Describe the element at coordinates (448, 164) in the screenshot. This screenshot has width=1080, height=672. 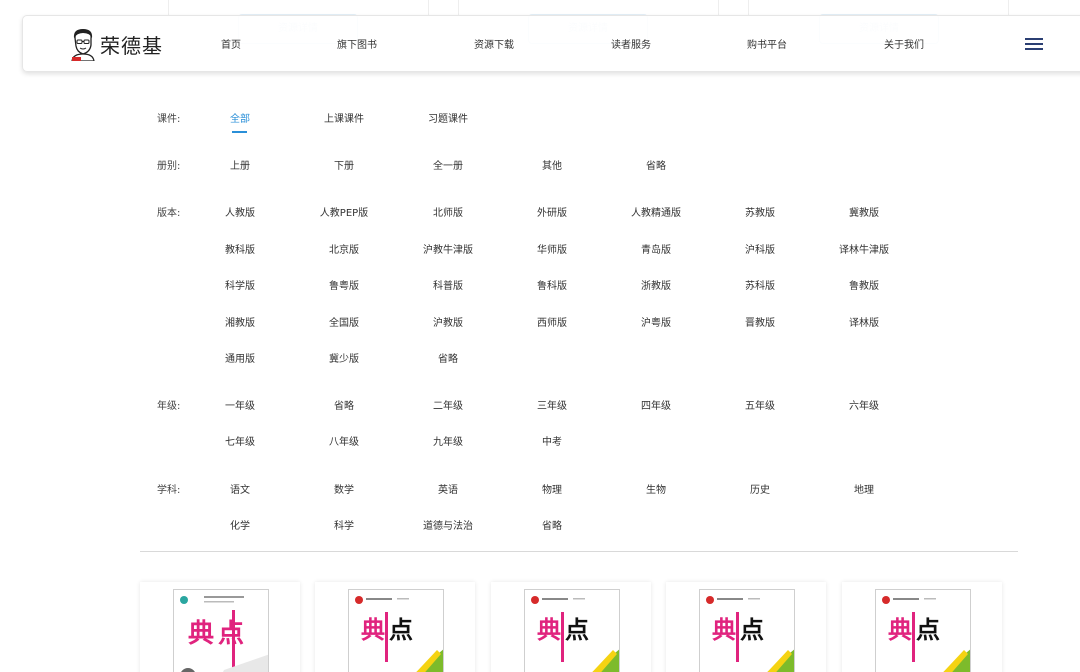
I see `filter-option: 全一册` at that location.